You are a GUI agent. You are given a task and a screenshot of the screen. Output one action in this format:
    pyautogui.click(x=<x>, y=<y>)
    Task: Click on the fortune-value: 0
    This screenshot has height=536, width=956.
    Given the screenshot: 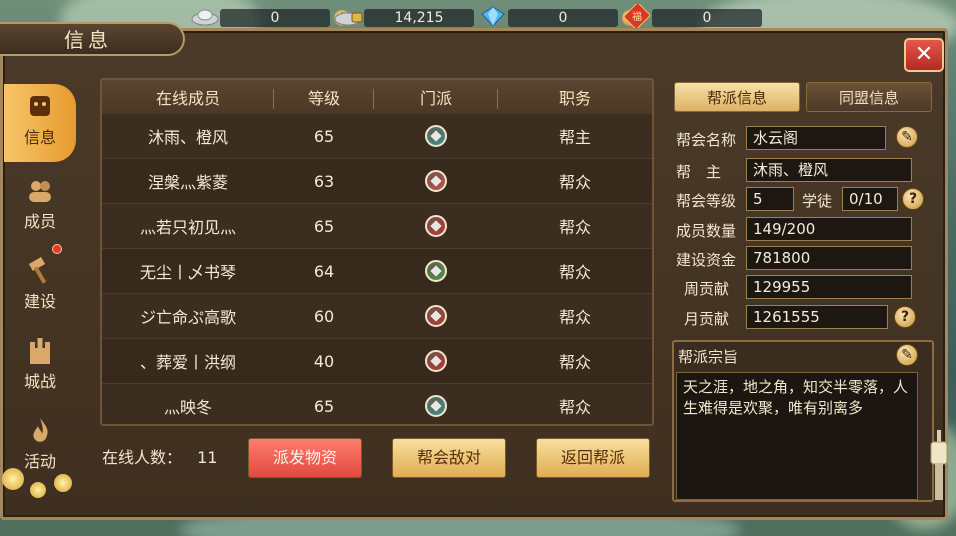 What is the action you would take?
    pyautogui.click(x=707, y=17)
    